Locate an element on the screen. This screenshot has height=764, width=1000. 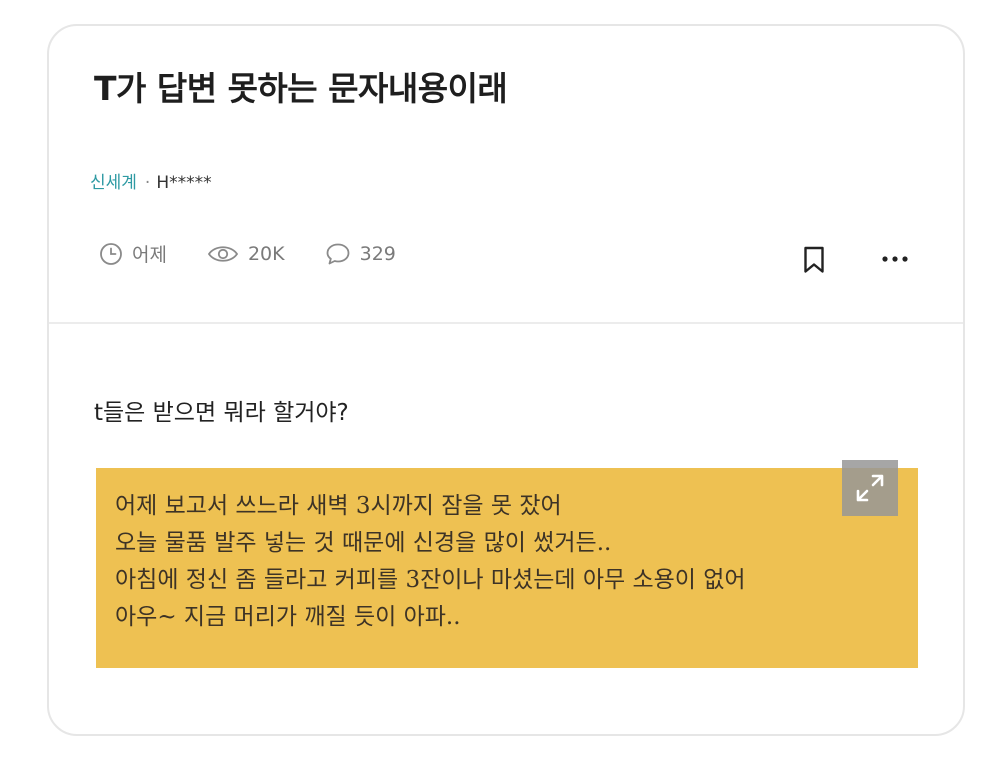
expand-icon is located at coordinates (870, 488).